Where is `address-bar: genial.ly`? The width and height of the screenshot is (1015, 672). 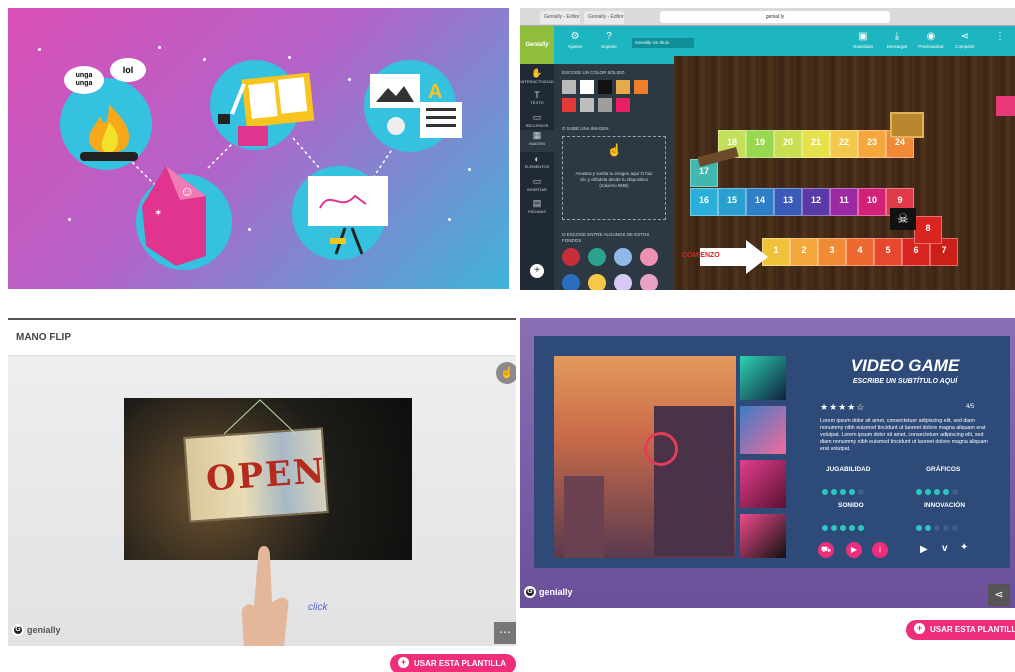
address-bar: genial.ly is located at coordinates (775, 17).